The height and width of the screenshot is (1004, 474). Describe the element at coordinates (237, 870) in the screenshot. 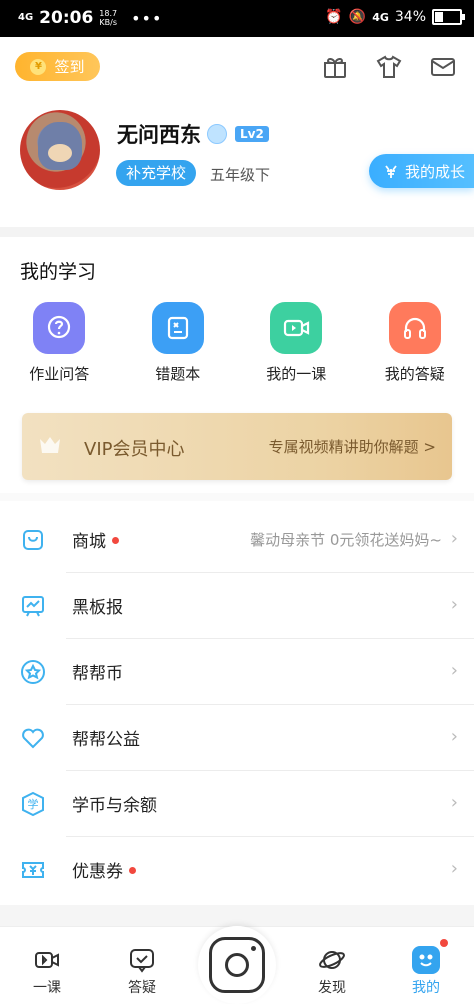

I see `menu-item-coupons: 优惠券 ›` at that location.